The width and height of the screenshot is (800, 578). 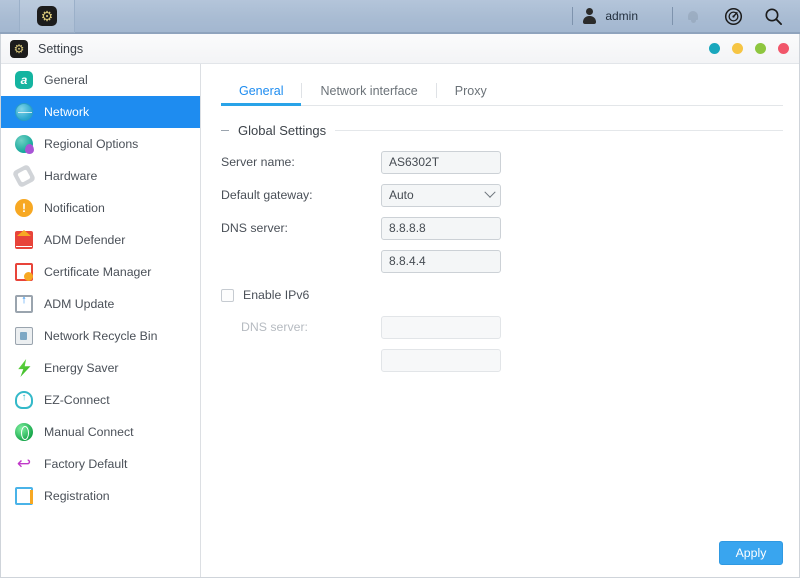 I want to click on ipv6-dns-primary-row: DNS server:, so click(x=502, y=327).